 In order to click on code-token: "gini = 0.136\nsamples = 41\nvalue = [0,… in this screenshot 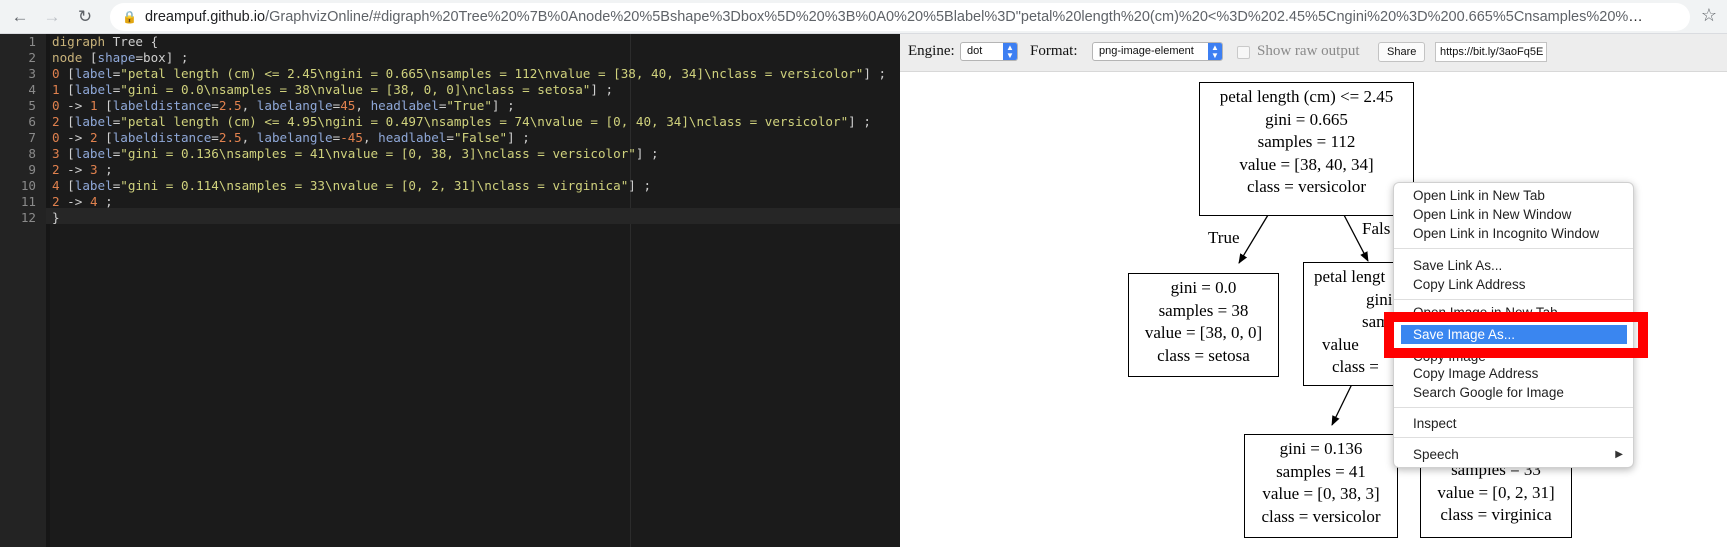, I will do `click(378, 153)`.